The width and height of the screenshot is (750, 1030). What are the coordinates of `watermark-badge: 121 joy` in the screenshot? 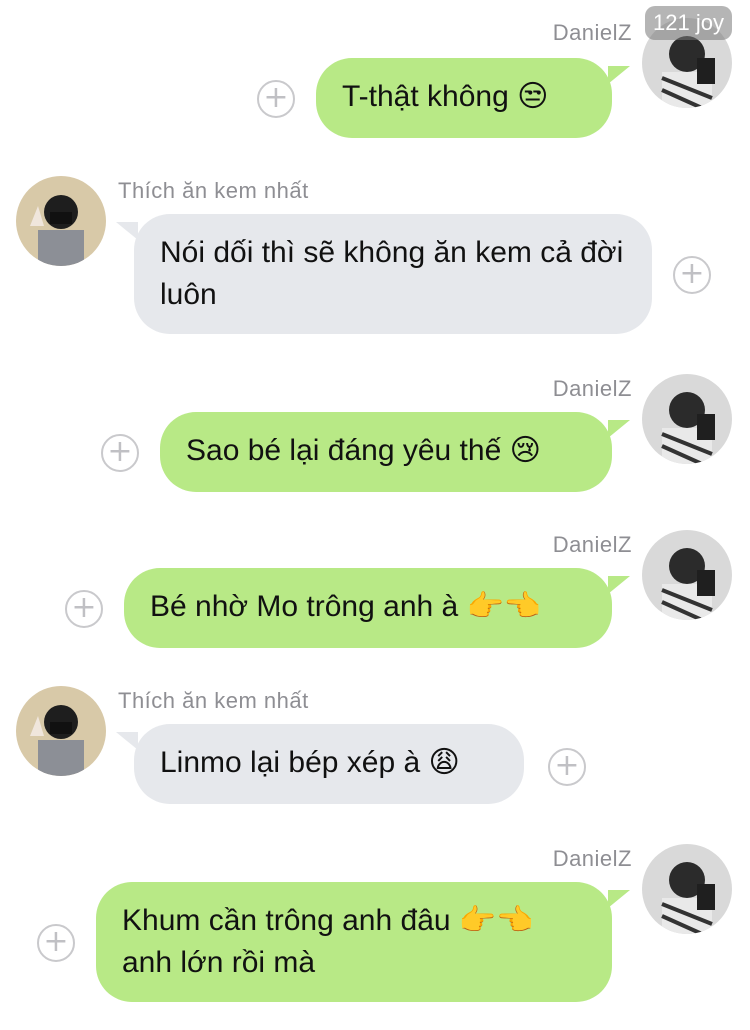 It's located at (688, 23).